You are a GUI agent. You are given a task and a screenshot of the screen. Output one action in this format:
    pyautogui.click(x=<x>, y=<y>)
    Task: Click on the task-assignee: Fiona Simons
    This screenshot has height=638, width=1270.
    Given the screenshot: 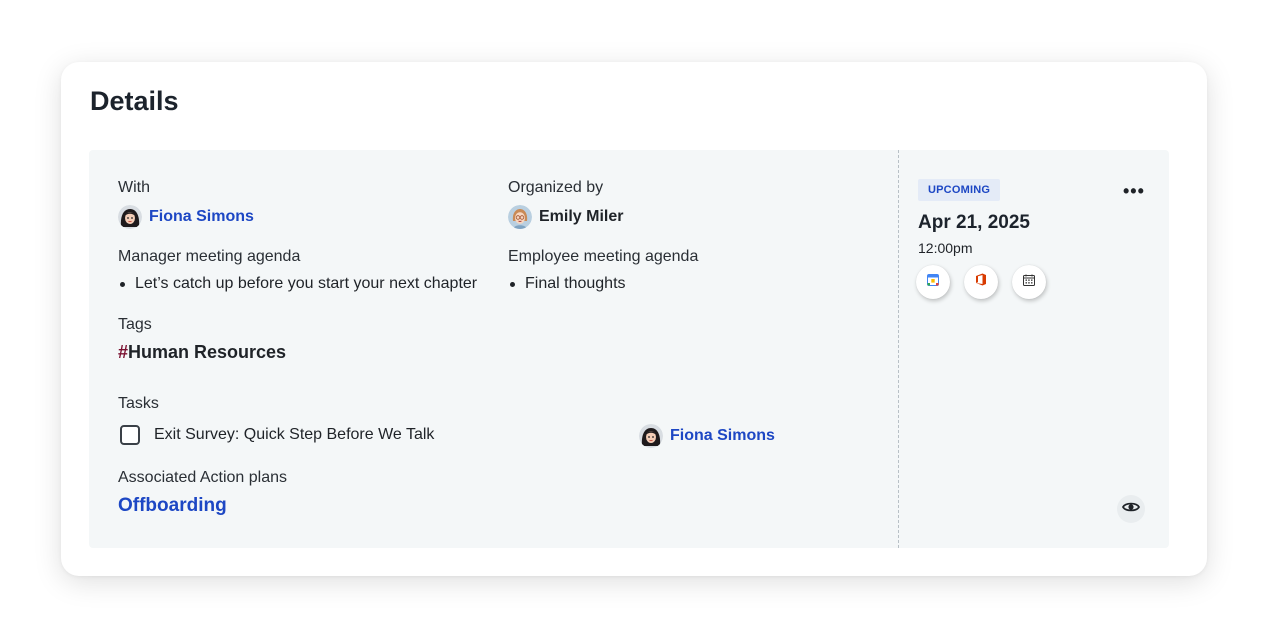 What is the action you would take?
    pyautogui.click(x=707, y=436)
    